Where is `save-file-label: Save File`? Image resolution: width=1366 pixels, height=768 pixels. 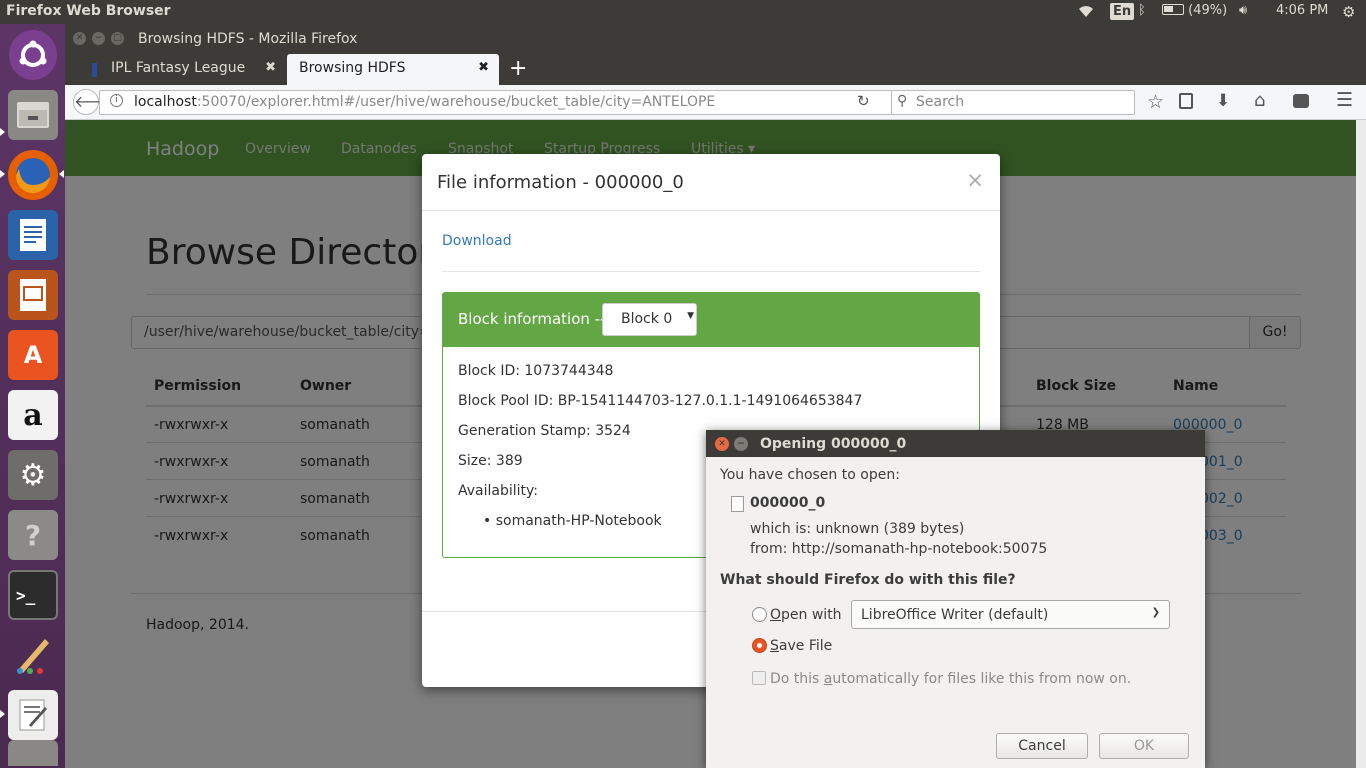 save-file-label: Save File is located at coordinates (801, 646).